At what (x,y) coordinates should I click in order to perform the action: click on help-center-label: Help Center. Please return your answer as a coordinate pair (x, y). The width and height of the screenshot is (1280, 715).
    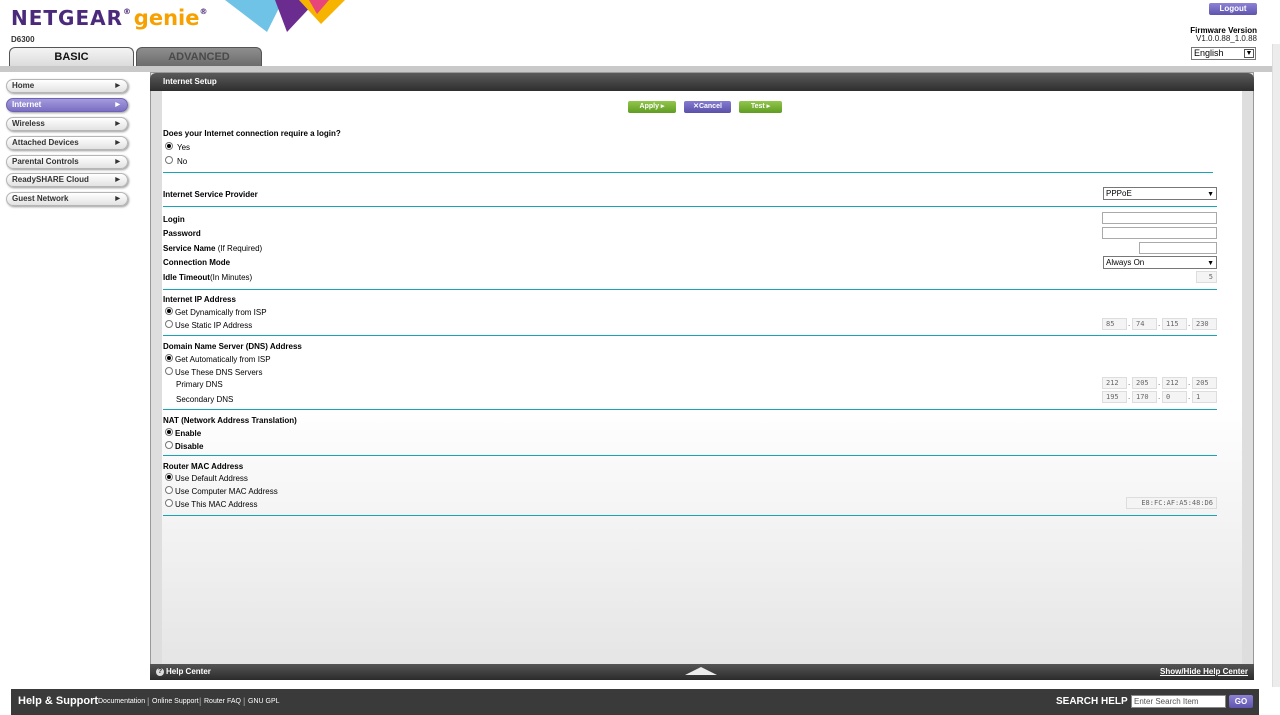
    Looking at the image, I should click on (188, 672).